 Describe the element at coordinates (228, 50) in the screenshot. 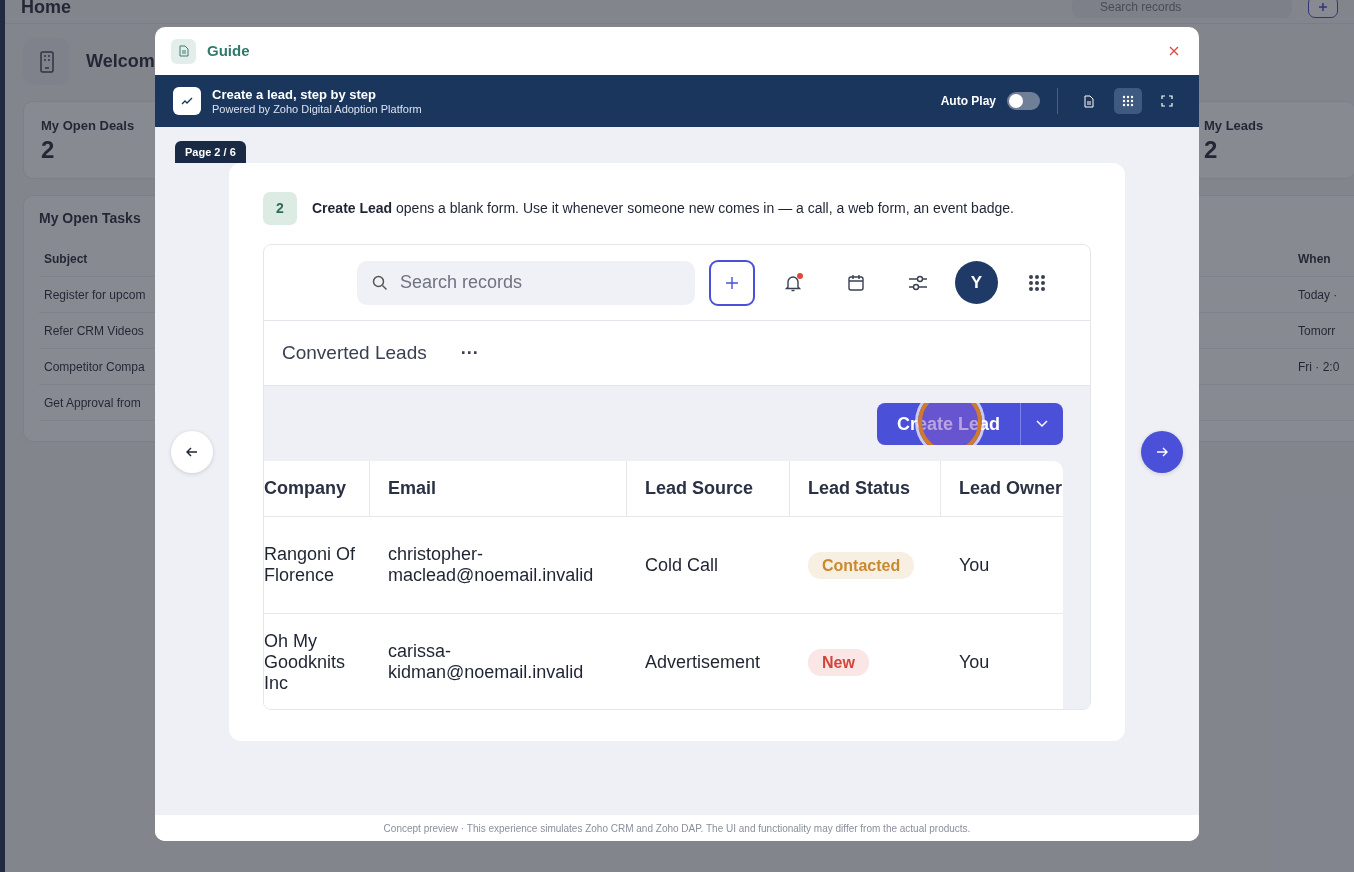

I see `dialog-title: Guide` at that location.